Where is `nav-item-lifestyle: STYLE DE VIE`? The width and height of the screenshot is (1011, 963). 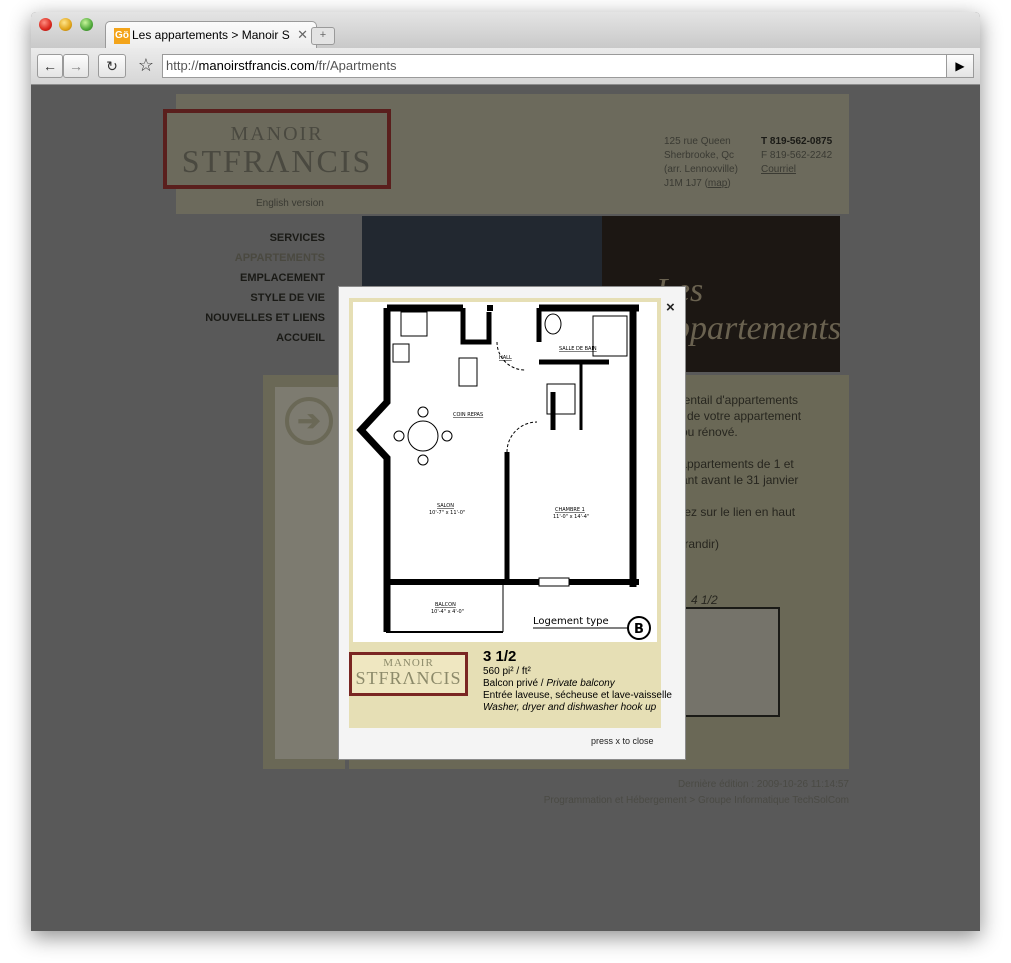 nav-item-lifestyle: STYLE DE VIE is located at coordinates (258, 298).